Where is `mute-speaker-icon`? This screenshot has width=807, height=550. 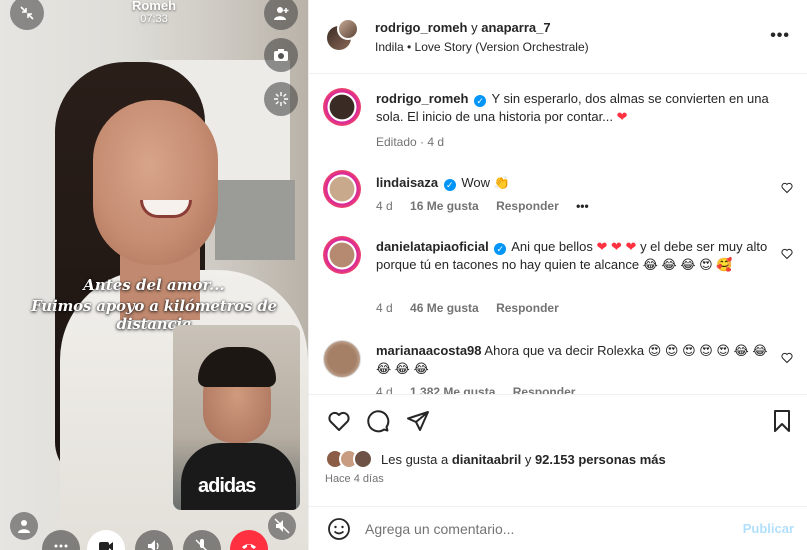
mute-speaker-icon is located at coordinates (282, 526).